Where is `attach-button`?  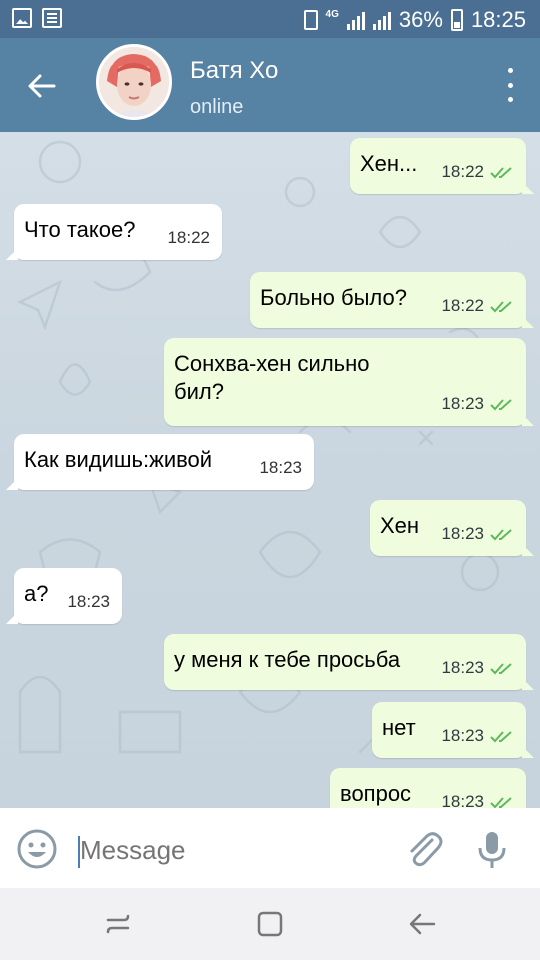
attach-button is located at coordinates (423, 849).